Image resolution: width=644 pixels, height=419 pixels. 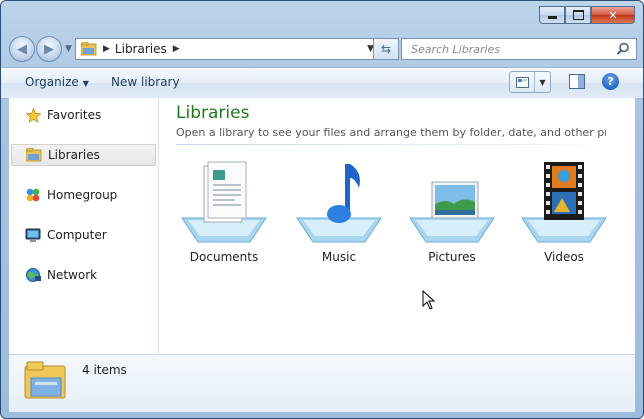 I want to click on help-icon: ?, so click(x=610, y=81).